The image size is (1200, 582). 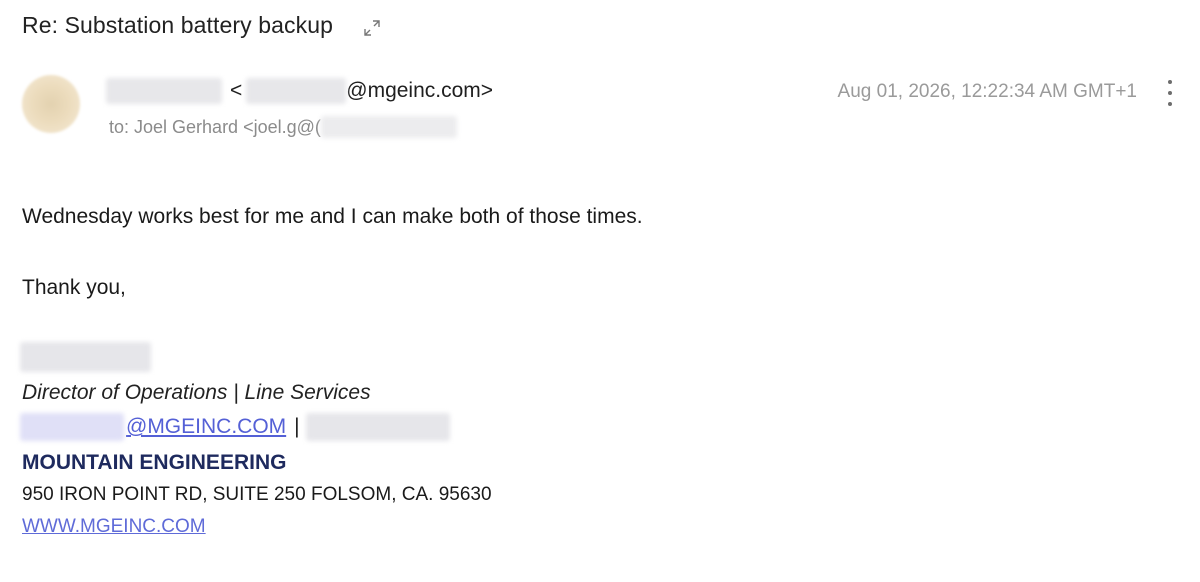 I want to click on signature-website-link: WWW.MGEINC.COM, so click(x=114, y=527).